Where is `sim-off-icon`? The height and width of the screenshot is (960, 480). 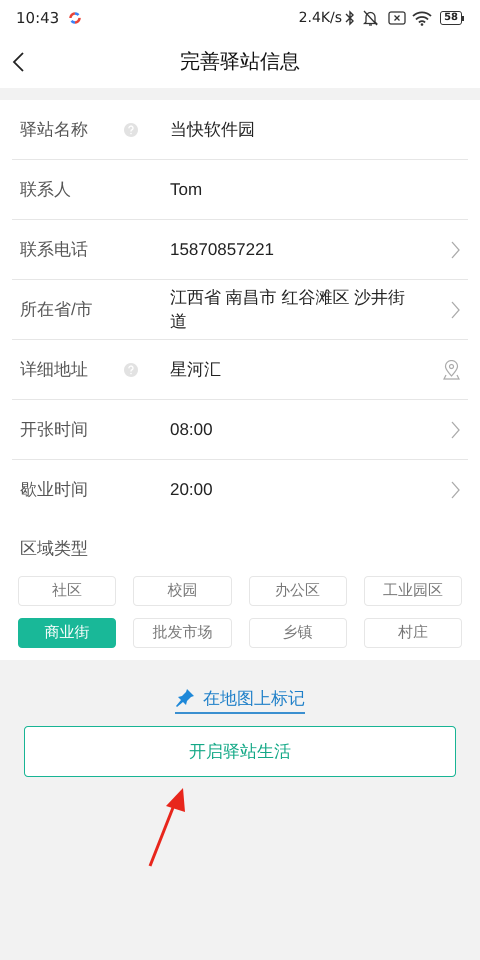 sim-off-icon is located at coordinates (397, 18).